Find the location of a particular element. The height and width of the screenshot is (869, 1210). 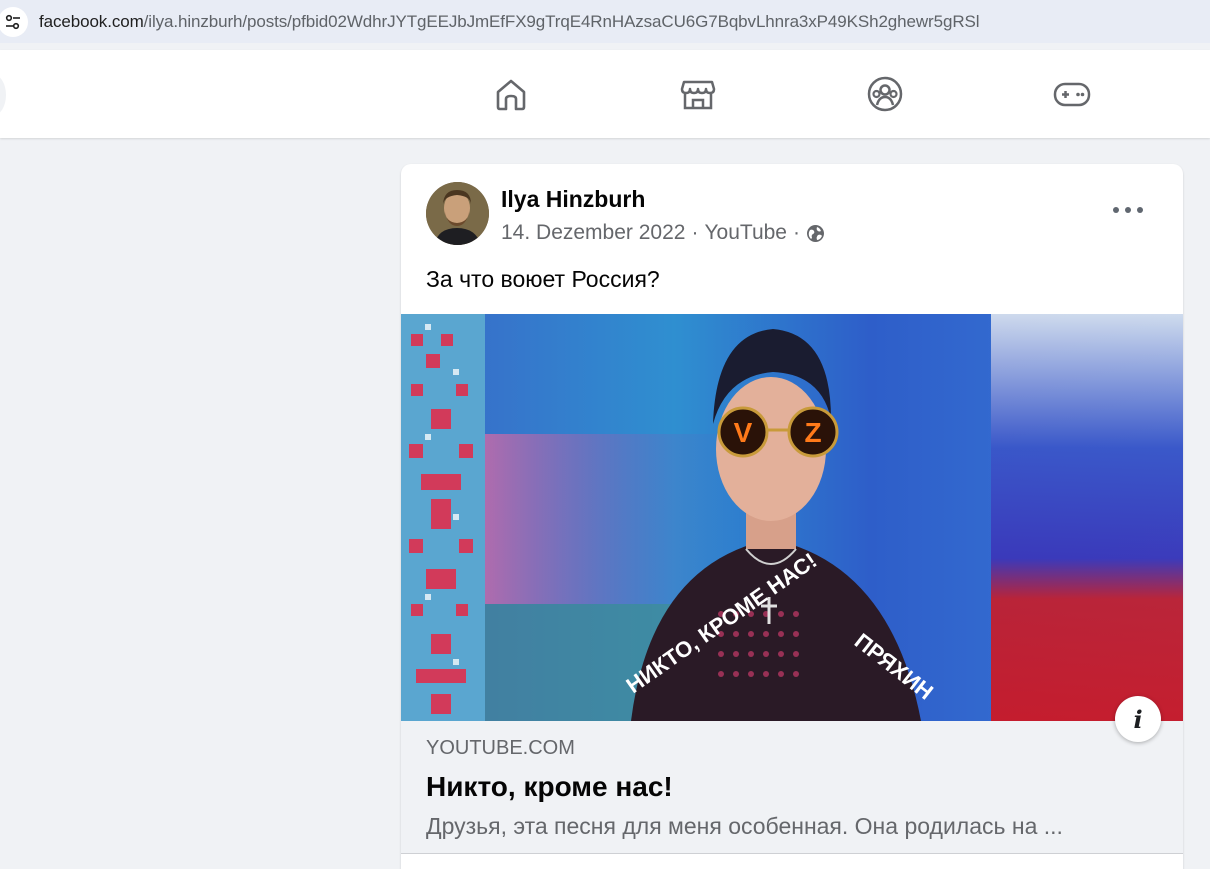

url-host: facebook.com is located at coordinates (91, 21).